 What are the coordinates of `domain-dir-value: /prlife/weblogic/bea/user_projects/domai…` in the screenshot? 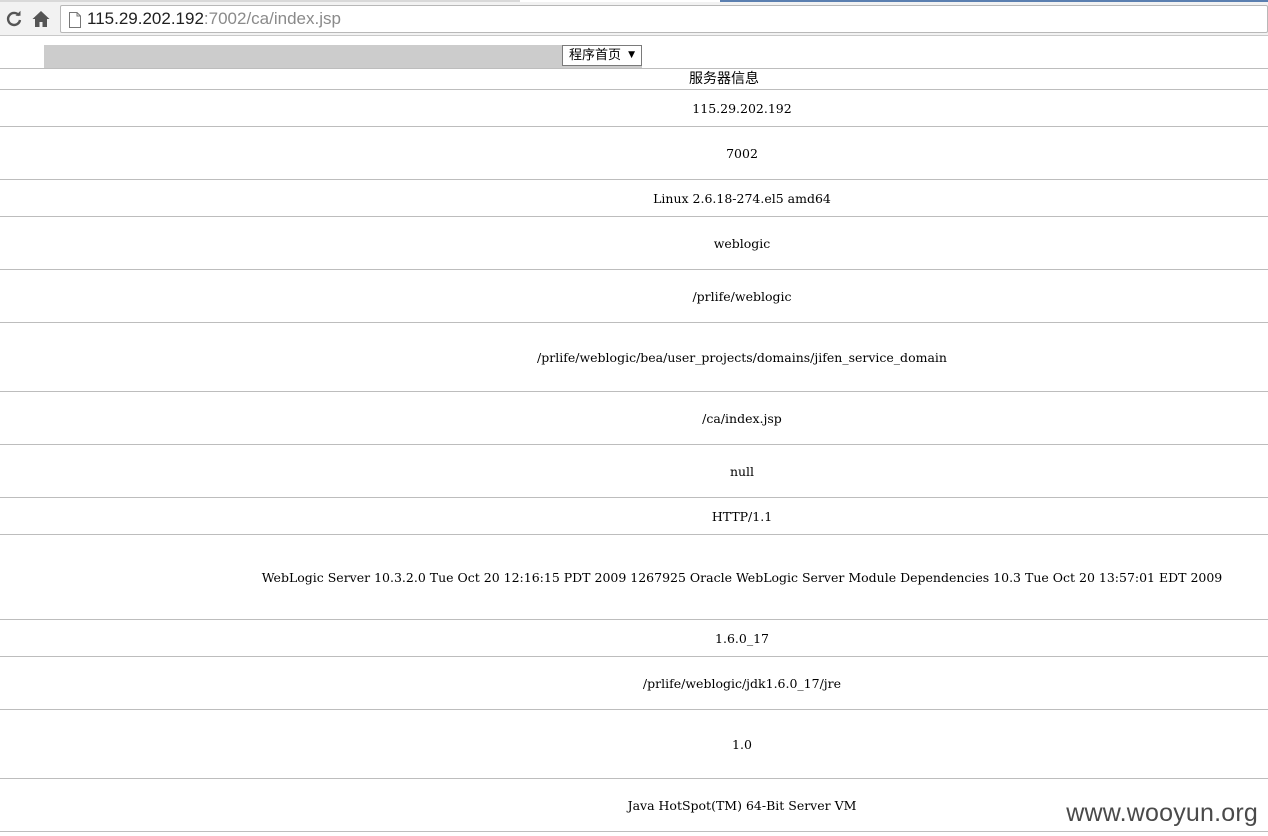 It's located at (742, 357).